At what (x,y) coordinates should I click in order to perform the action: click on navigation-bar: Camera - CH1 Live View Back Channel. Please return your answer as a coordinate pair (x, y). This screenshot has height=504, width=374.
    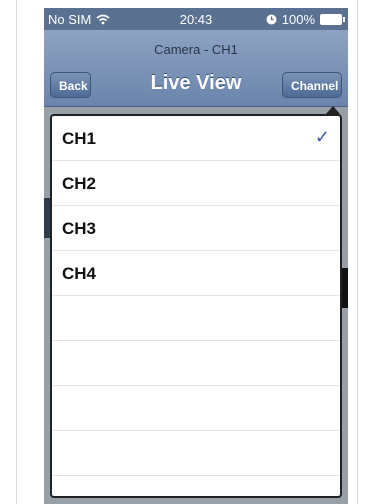
    Looking at the image, I should click on (196, 68).